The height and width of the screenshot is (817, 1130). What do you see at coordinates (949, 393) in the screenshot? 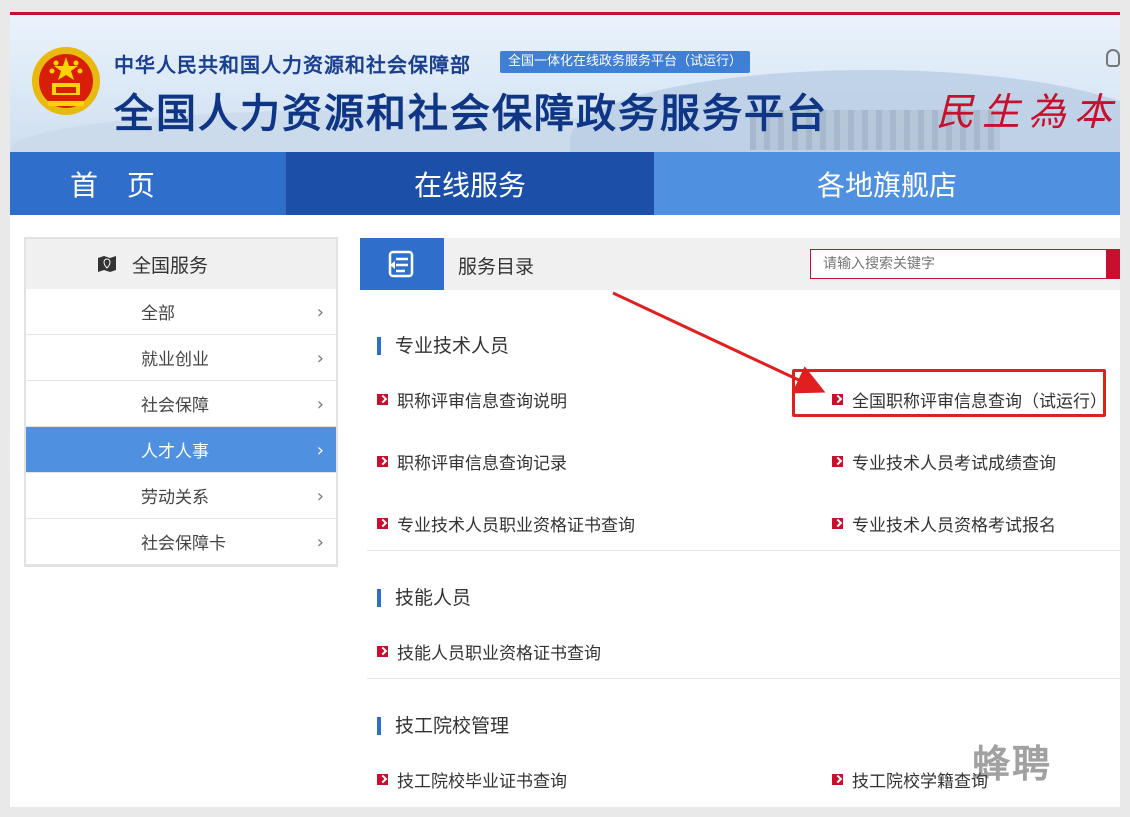
I see `highlight-annotation-box` at bounding box center [949, 393].